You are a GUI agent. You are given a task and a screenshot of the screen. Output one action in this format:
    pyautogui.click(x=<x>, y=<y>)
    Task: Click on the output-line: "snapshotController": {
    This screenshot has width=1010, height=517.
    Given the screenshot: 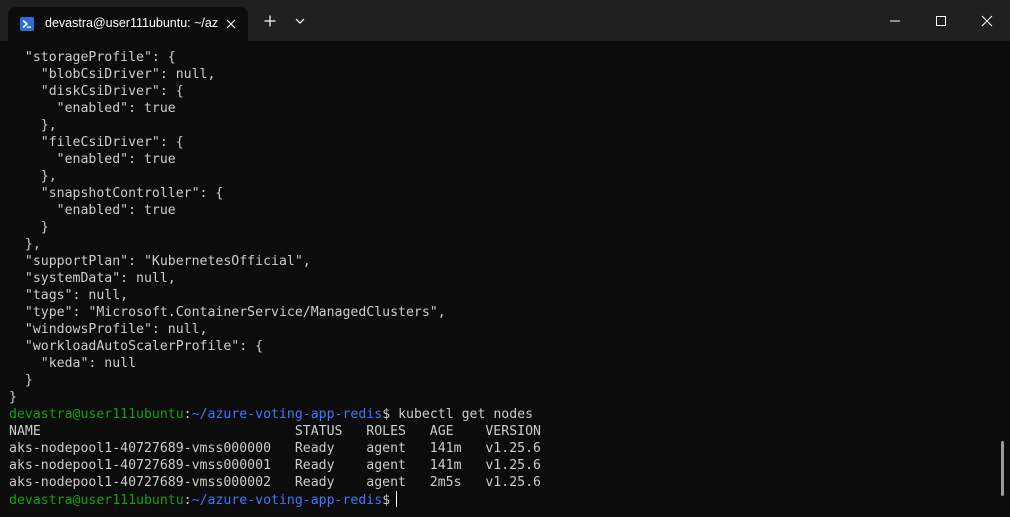 What is the action you would take?
    pyautogui.click(x=116, y=193)
    